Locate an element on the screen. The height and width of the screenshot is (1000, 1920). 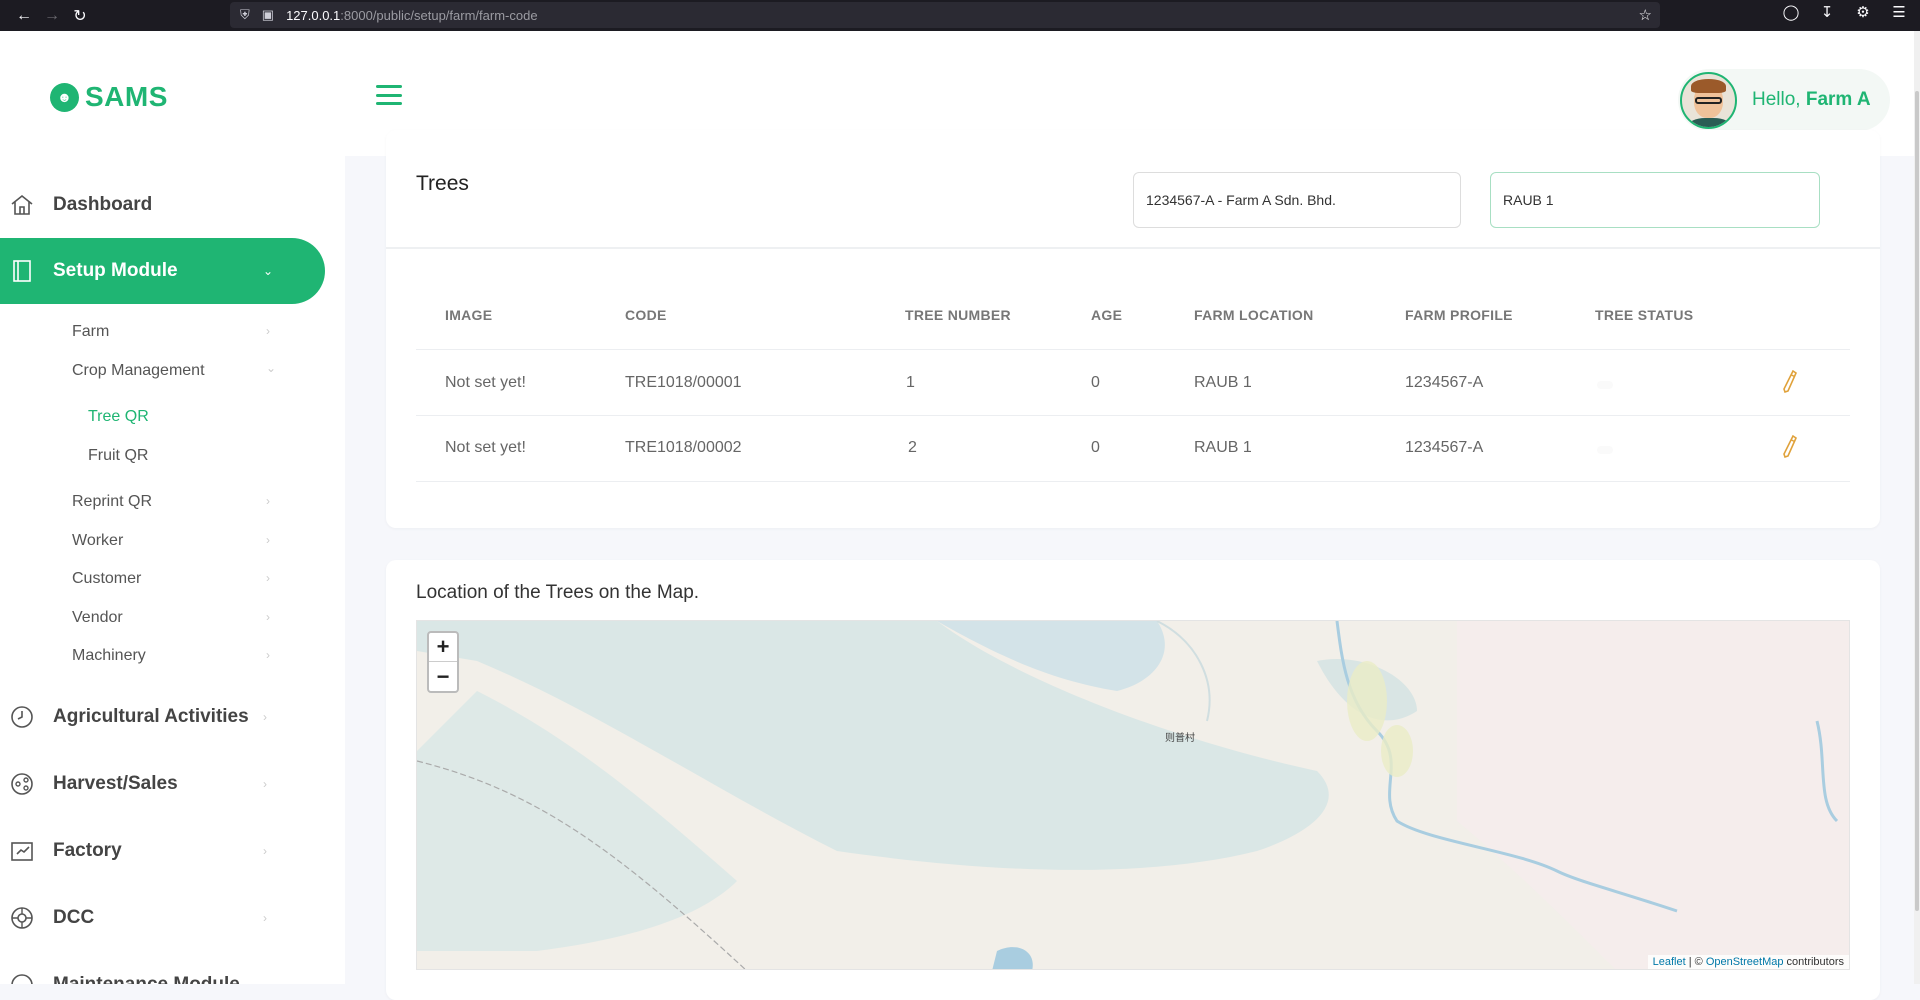
back-icon: ← is located at coordinates (24, 16).